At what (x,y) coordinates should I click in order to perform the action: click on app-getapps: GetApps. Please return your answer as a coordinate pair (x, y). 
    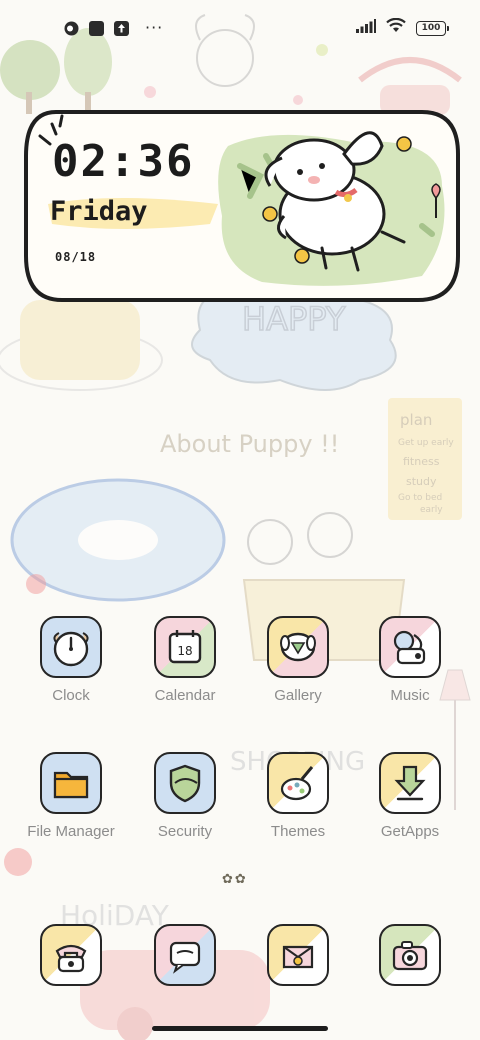
    Looking at the image, I should click on (410, 796).